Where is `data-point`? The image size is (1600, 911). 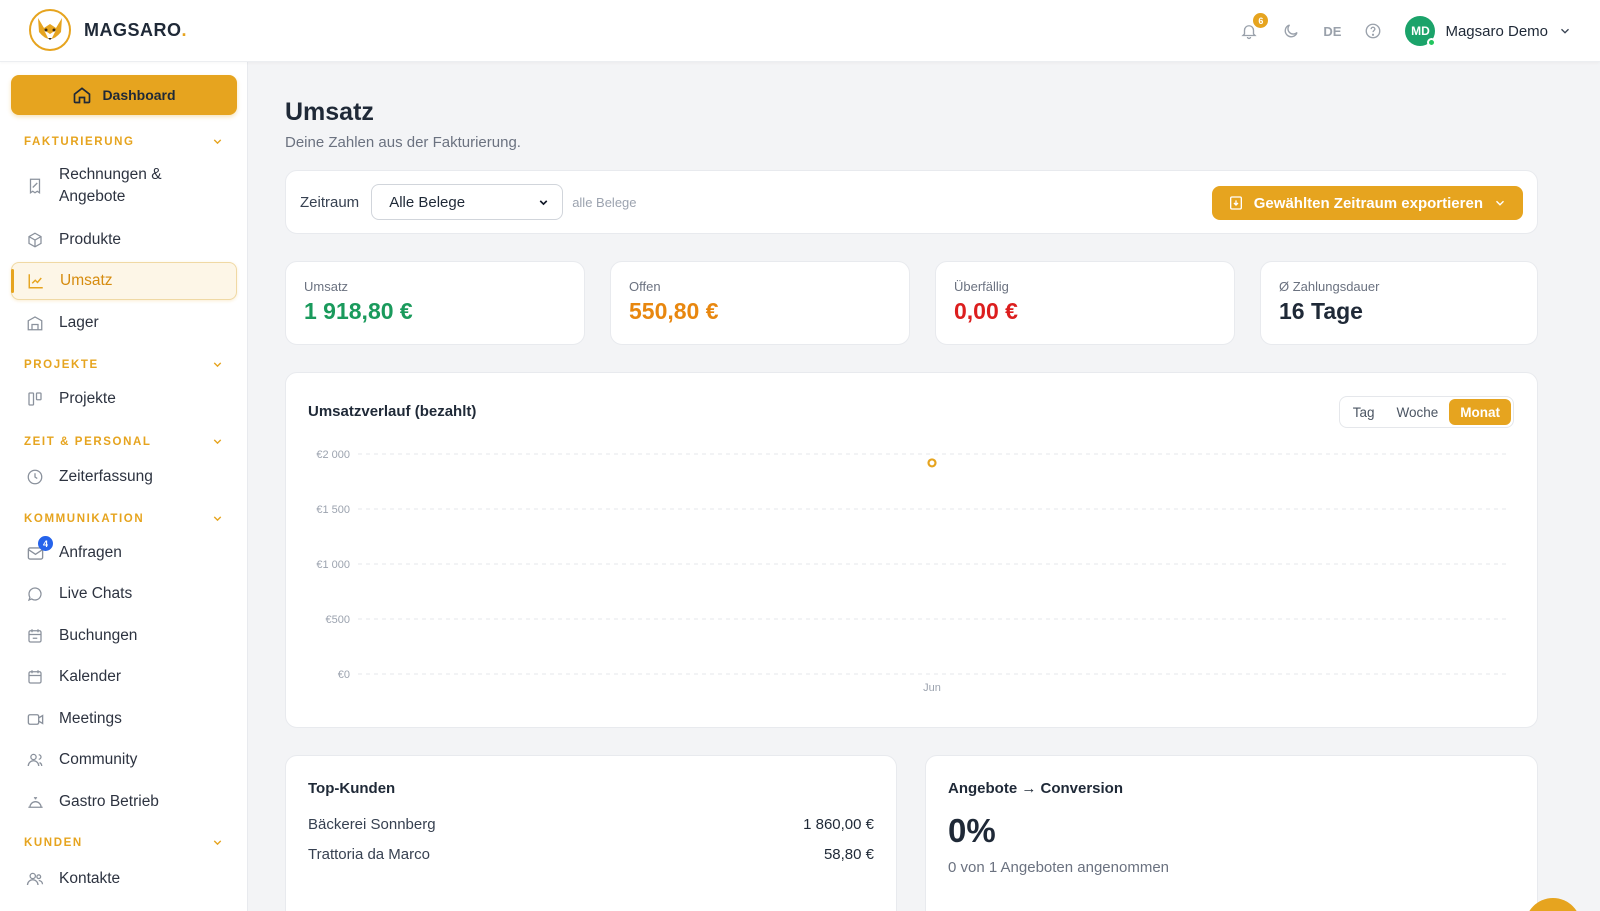
data-point is located at coordinates (932, 463).